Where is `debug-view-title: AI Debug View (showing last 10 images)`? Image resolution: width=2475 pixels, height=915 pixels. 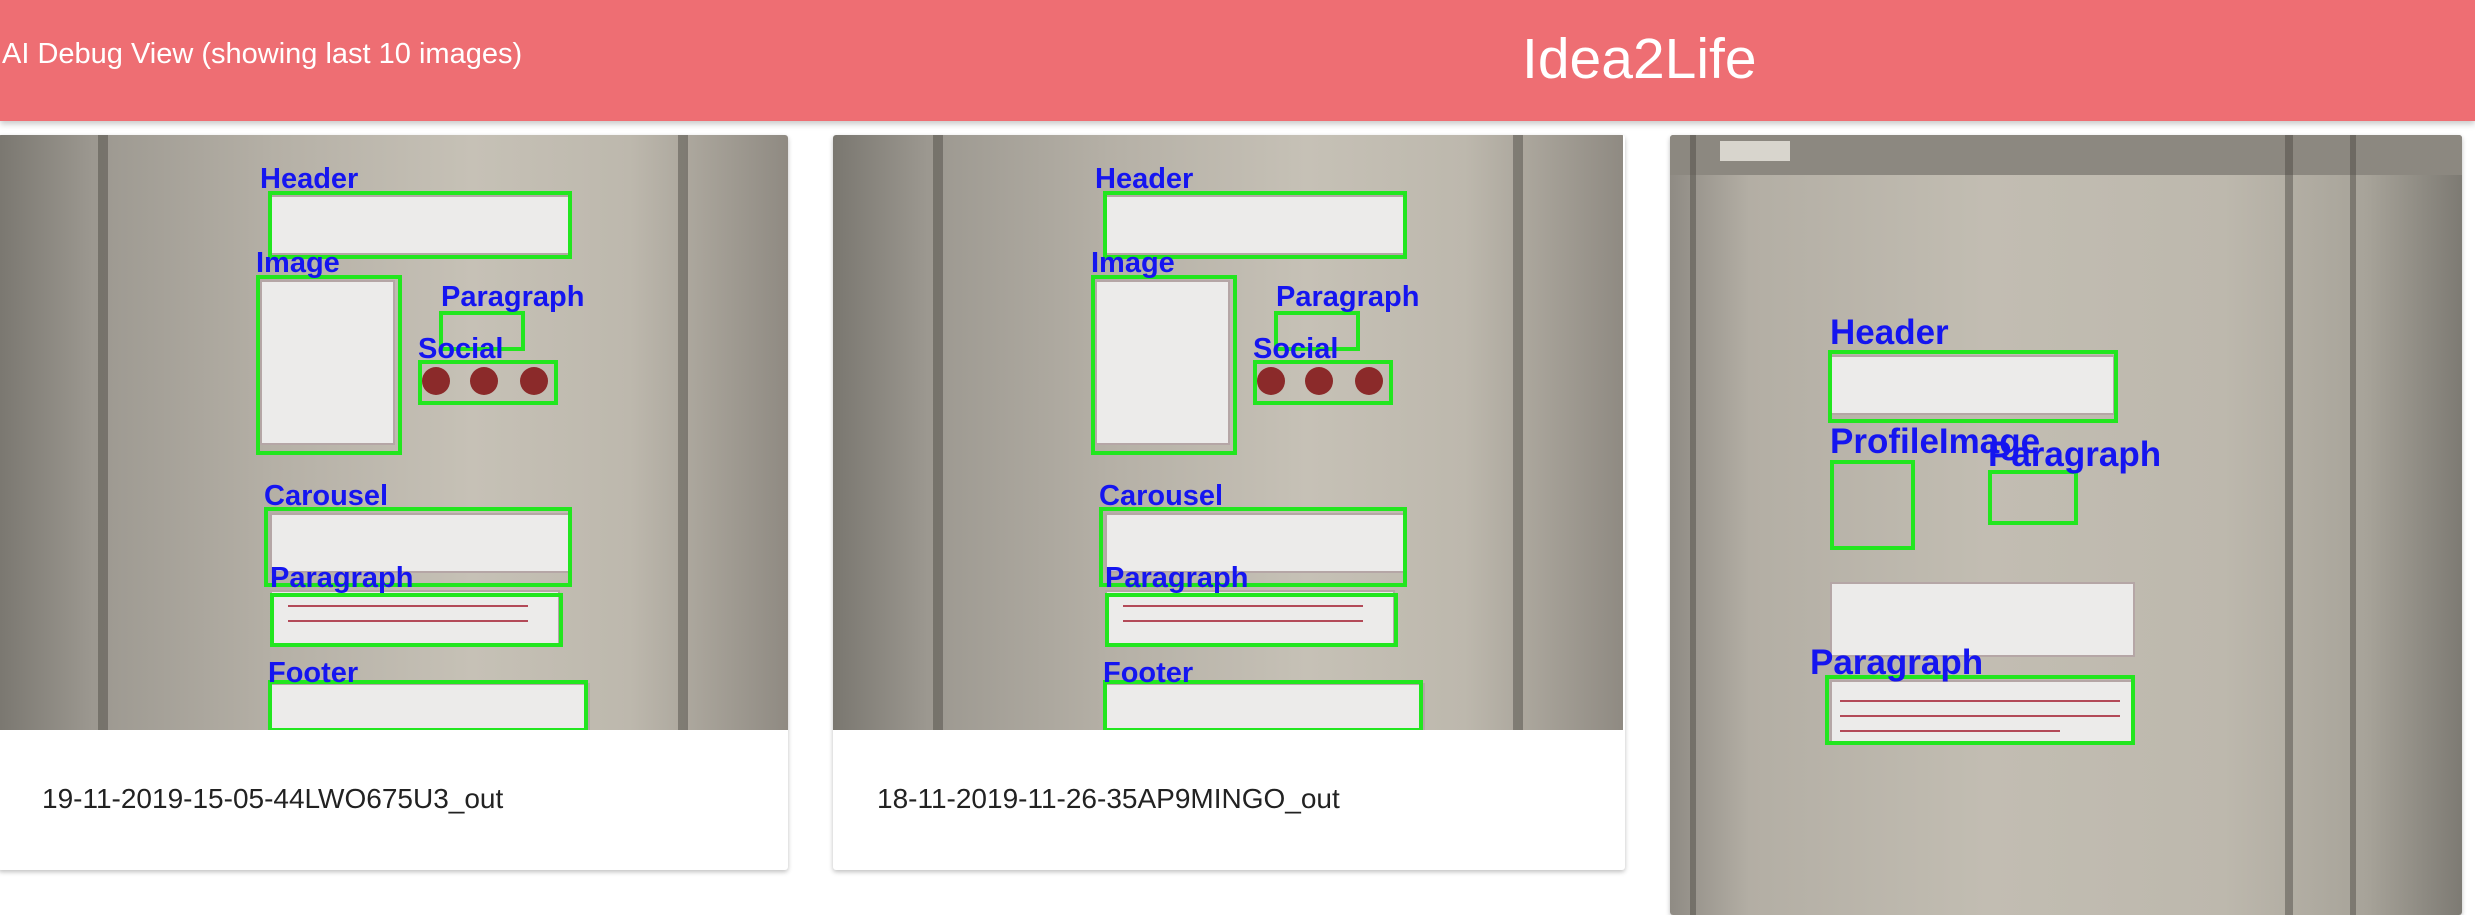
debug-view-title: AI Debug View (showing last 10 images) is located at coordinates (262, 54).